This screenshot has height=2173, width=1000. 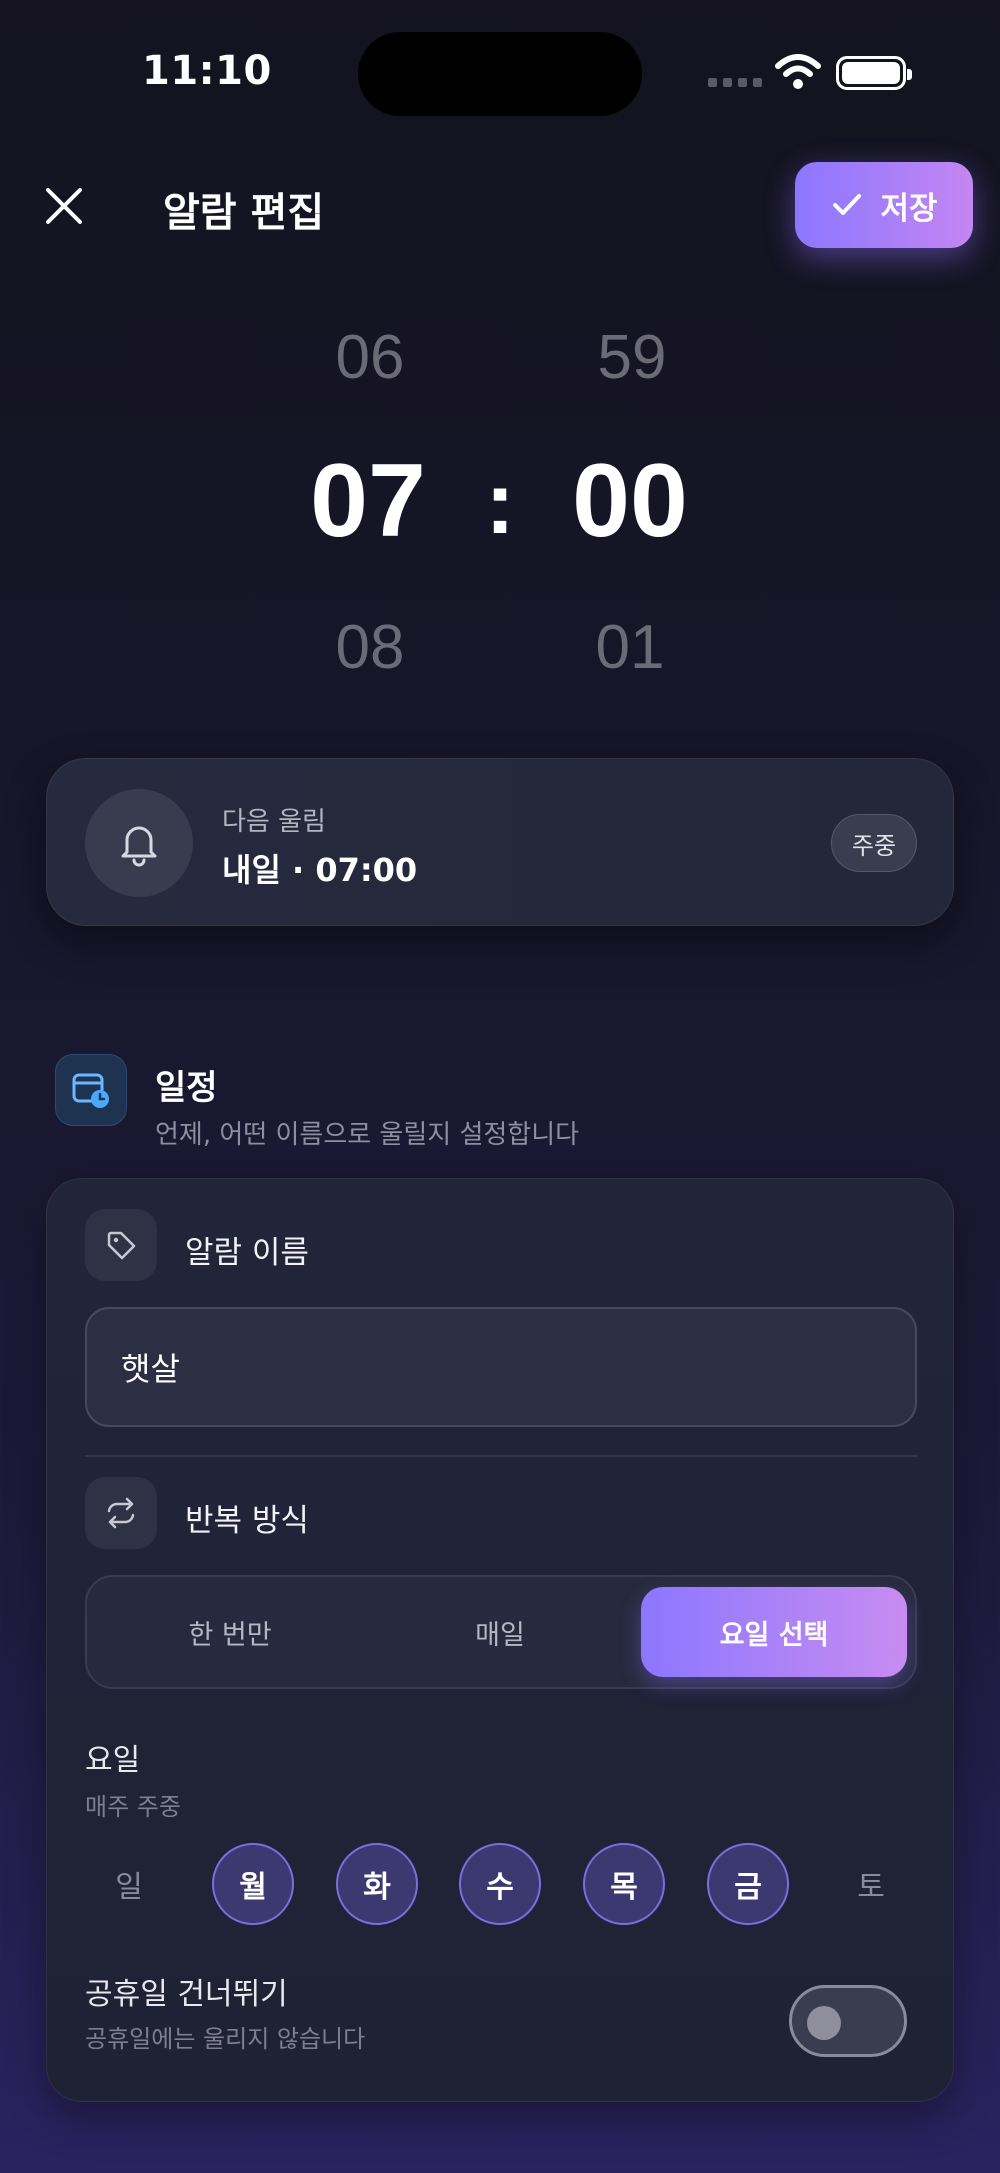 I want to click on check-icon, so click(x=847, y=204).